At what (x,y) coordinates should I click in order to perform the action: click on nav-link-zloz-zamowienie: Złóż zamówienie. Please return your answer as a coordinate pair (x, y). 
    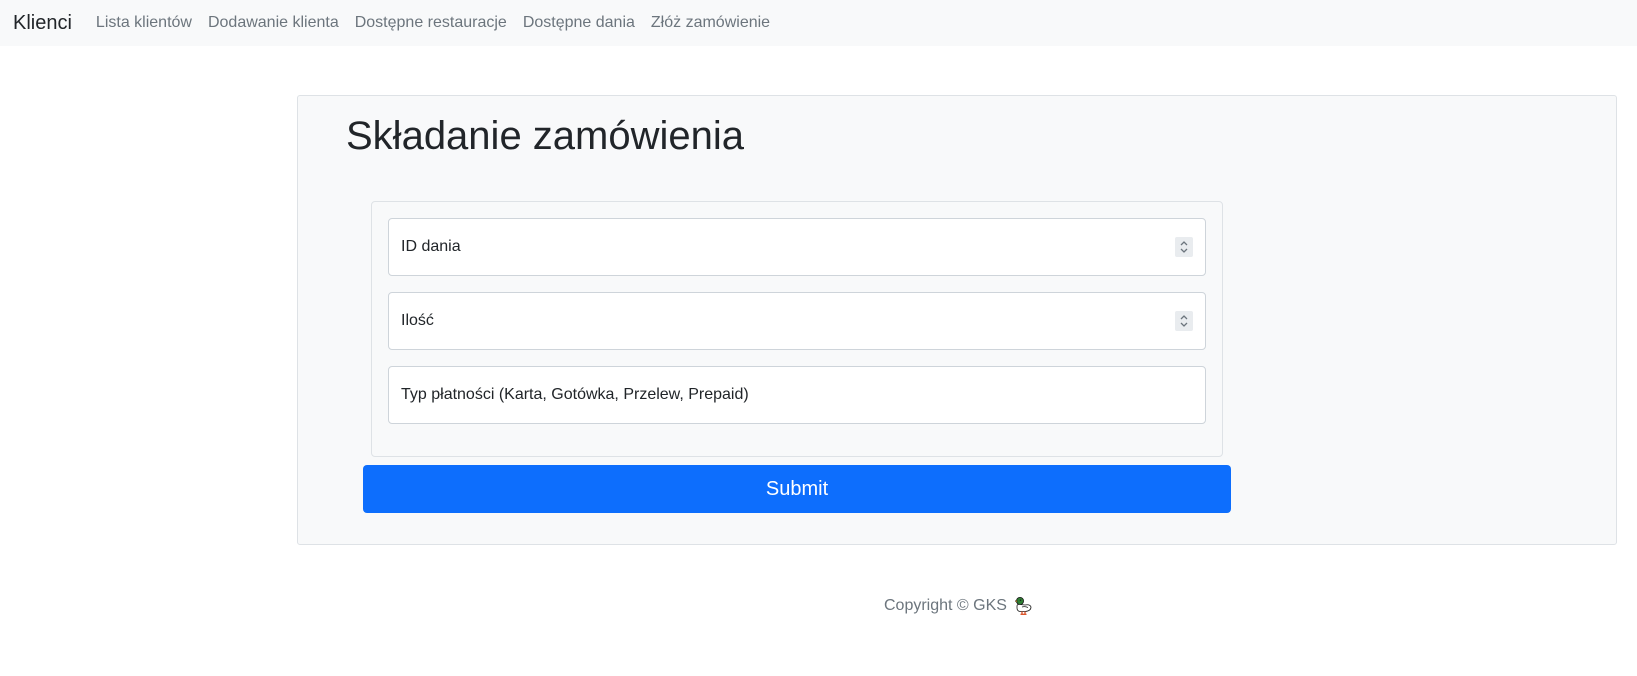
    Looking at the image, I should click on (710, 23).